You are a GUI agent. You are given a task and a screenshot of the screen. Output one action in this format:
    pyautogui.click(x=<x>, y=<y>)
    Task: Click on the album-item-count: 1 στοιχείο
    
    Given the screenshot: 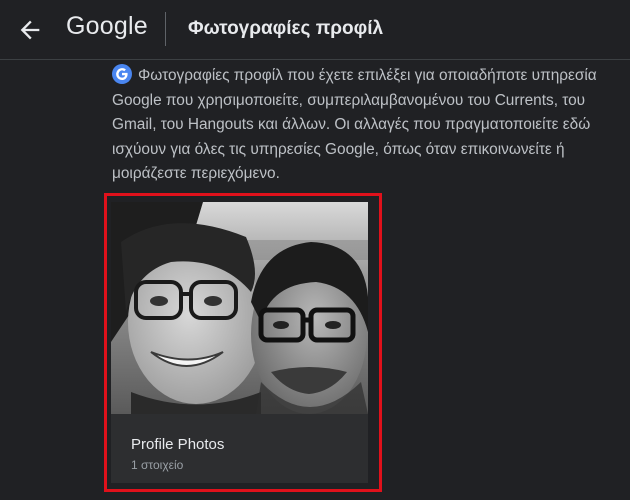 What is the action you would take?
    pyautogui.click(x=157, y=465)
    